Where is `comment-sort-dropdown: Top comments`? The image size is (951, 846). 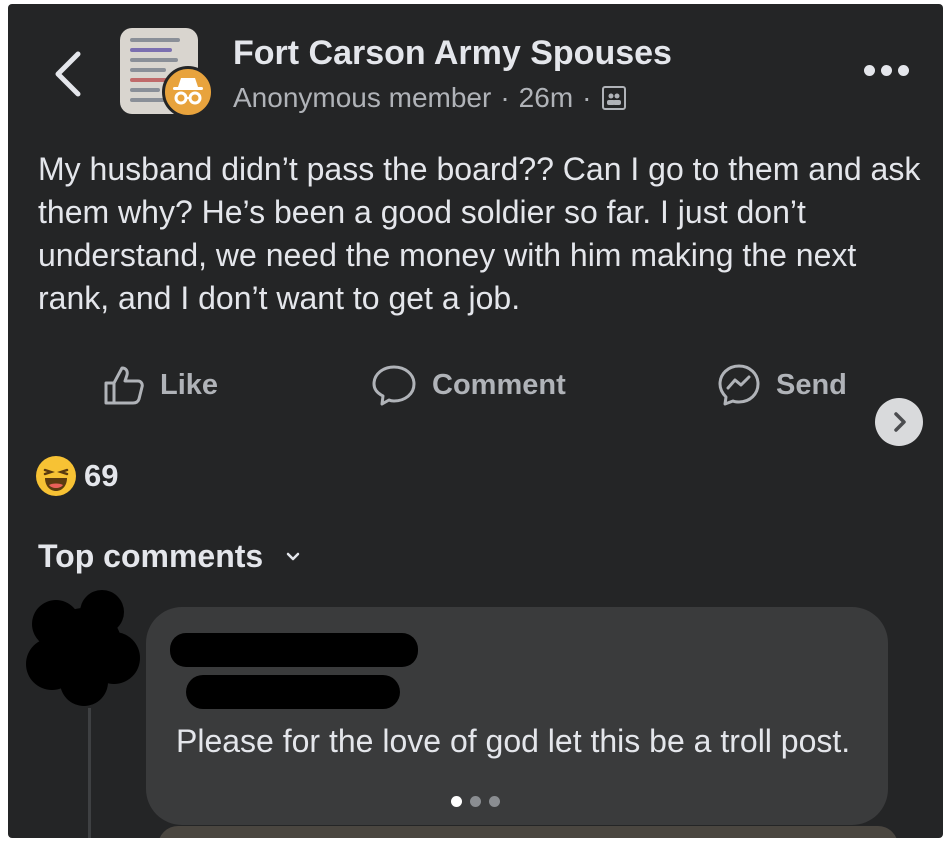
comment-sort-dropdown: Top comments is located at coordinates (169, 556).